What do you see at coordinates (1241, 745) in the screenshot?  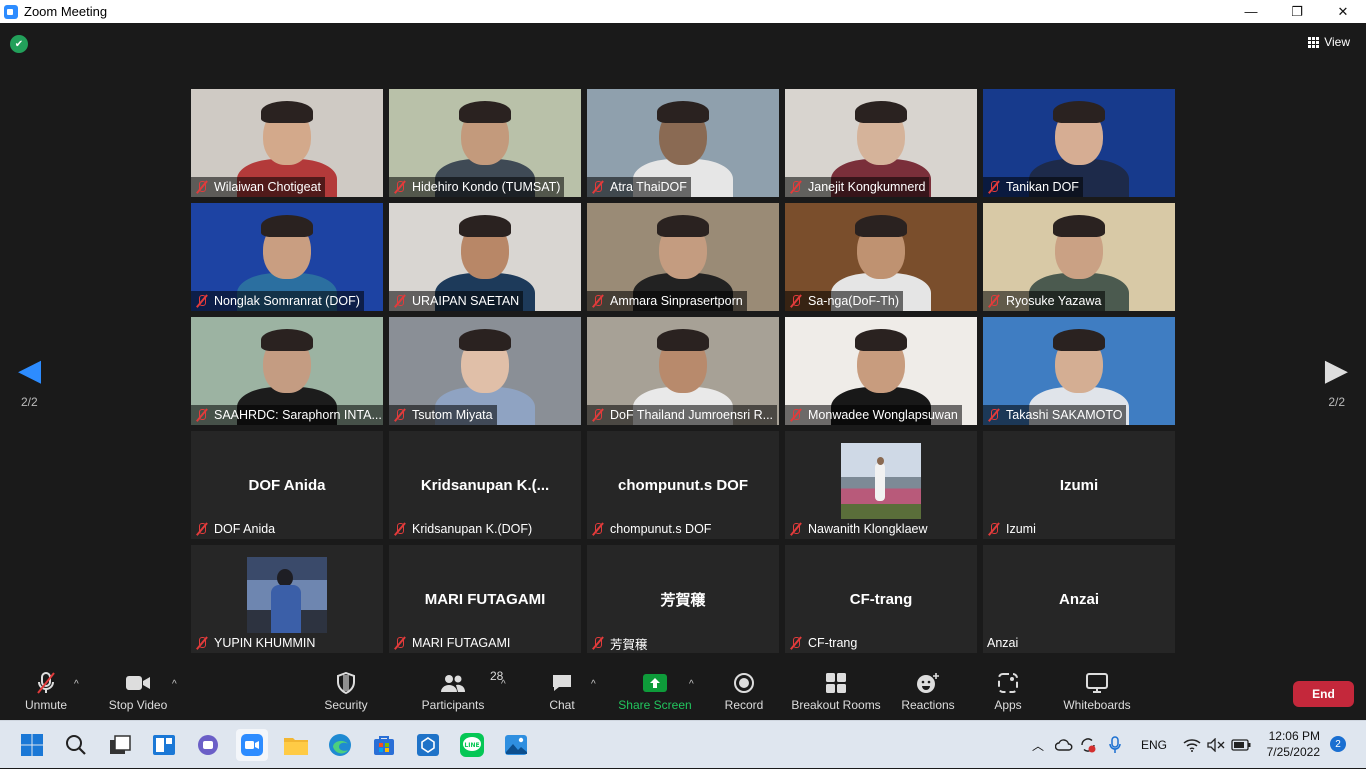 I see `battery-icon` at bounding box center [1241, 745].